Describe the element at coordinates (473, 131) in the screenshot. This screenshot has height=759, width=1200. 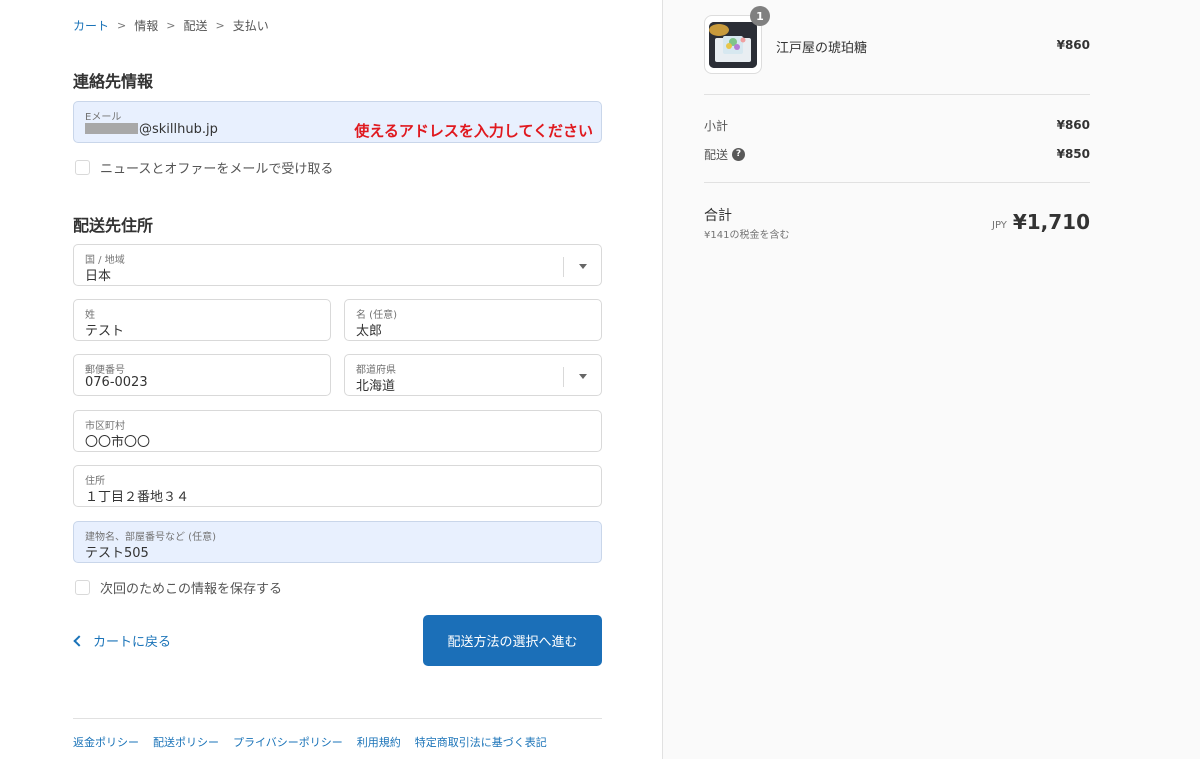
I see `email-annotation: 使えるアドレスを入力してください` at that location.